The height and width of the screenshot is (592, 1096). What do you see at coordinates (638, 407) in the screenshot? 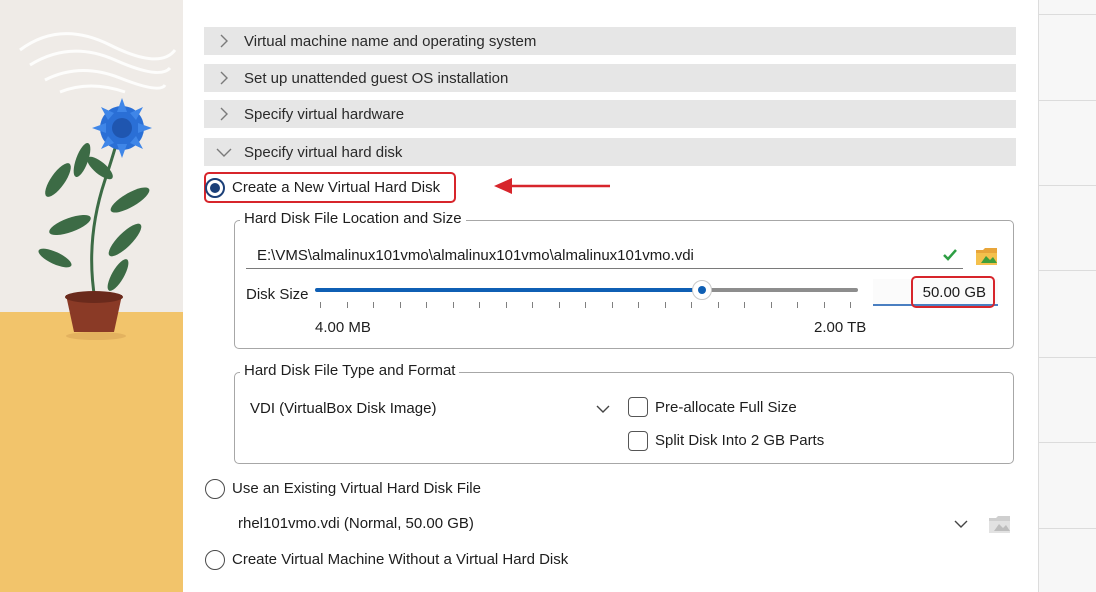
I see `preallocate-checkbox` at bounding box center [638, 407].